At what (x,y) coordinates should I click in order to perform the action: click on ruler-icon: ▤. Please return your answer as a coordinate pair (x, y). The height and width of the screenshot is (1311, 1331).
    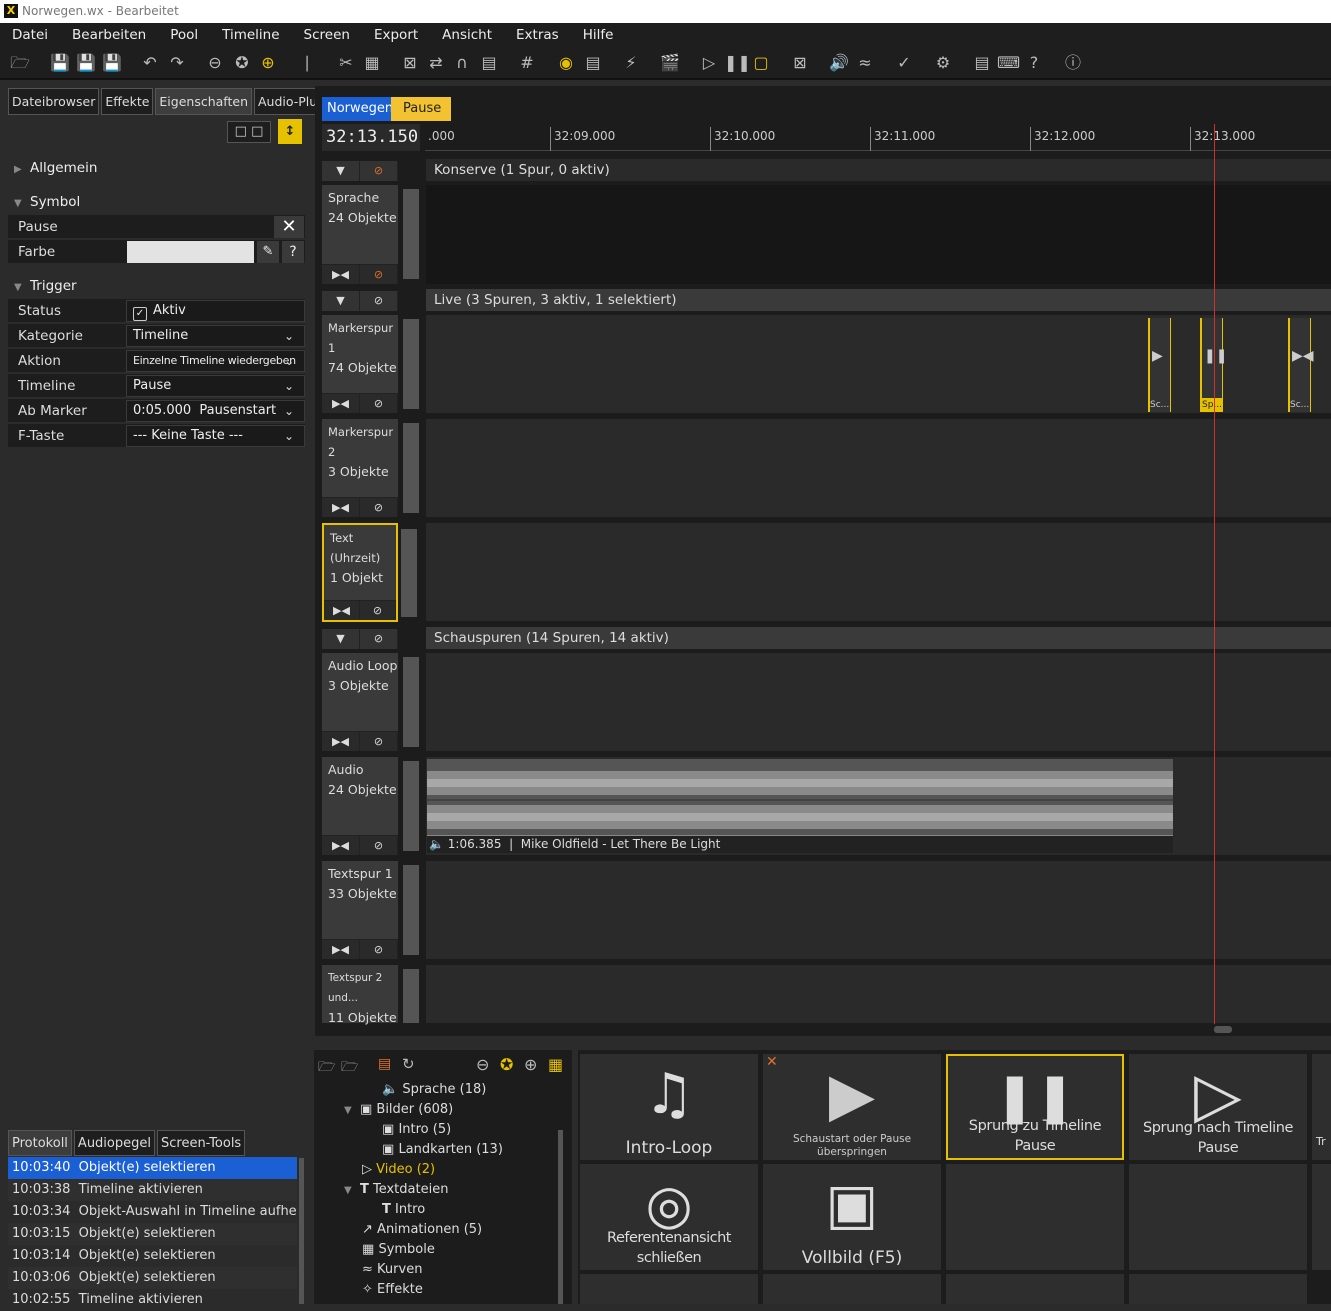
    Looking at the image, I should click on (489, 63).